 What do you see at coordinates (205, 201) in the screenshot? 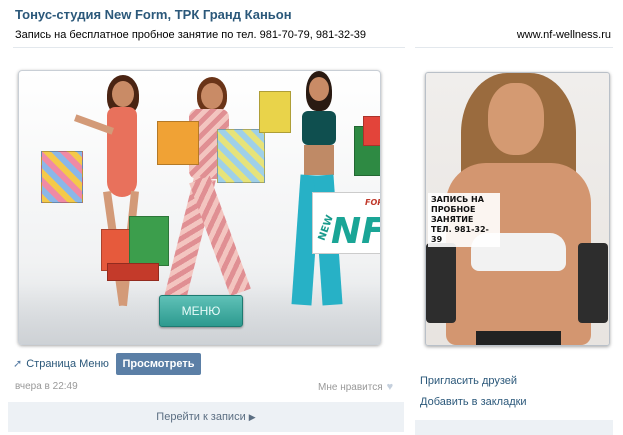
I see `model-figure-center` at bounding box center [205, 201].